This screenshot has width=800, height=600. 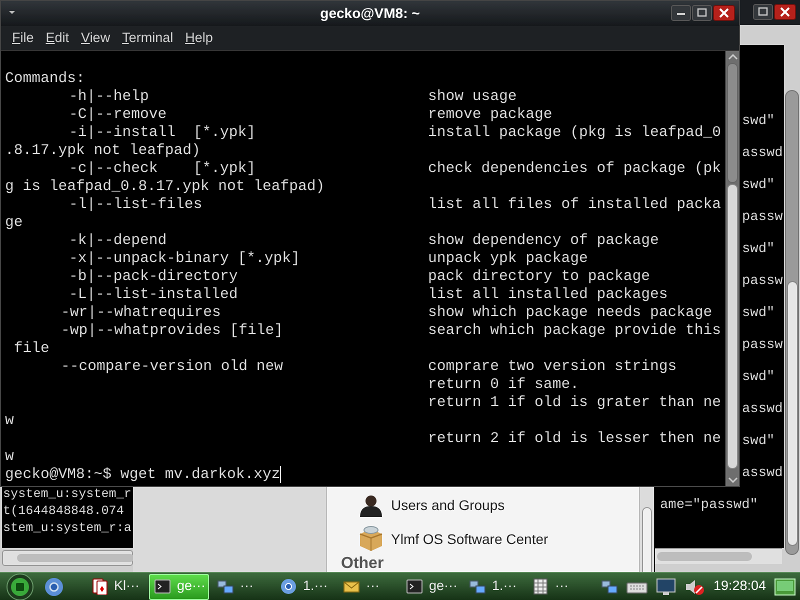 I want to click on start-button, so click(x=20, y=586).